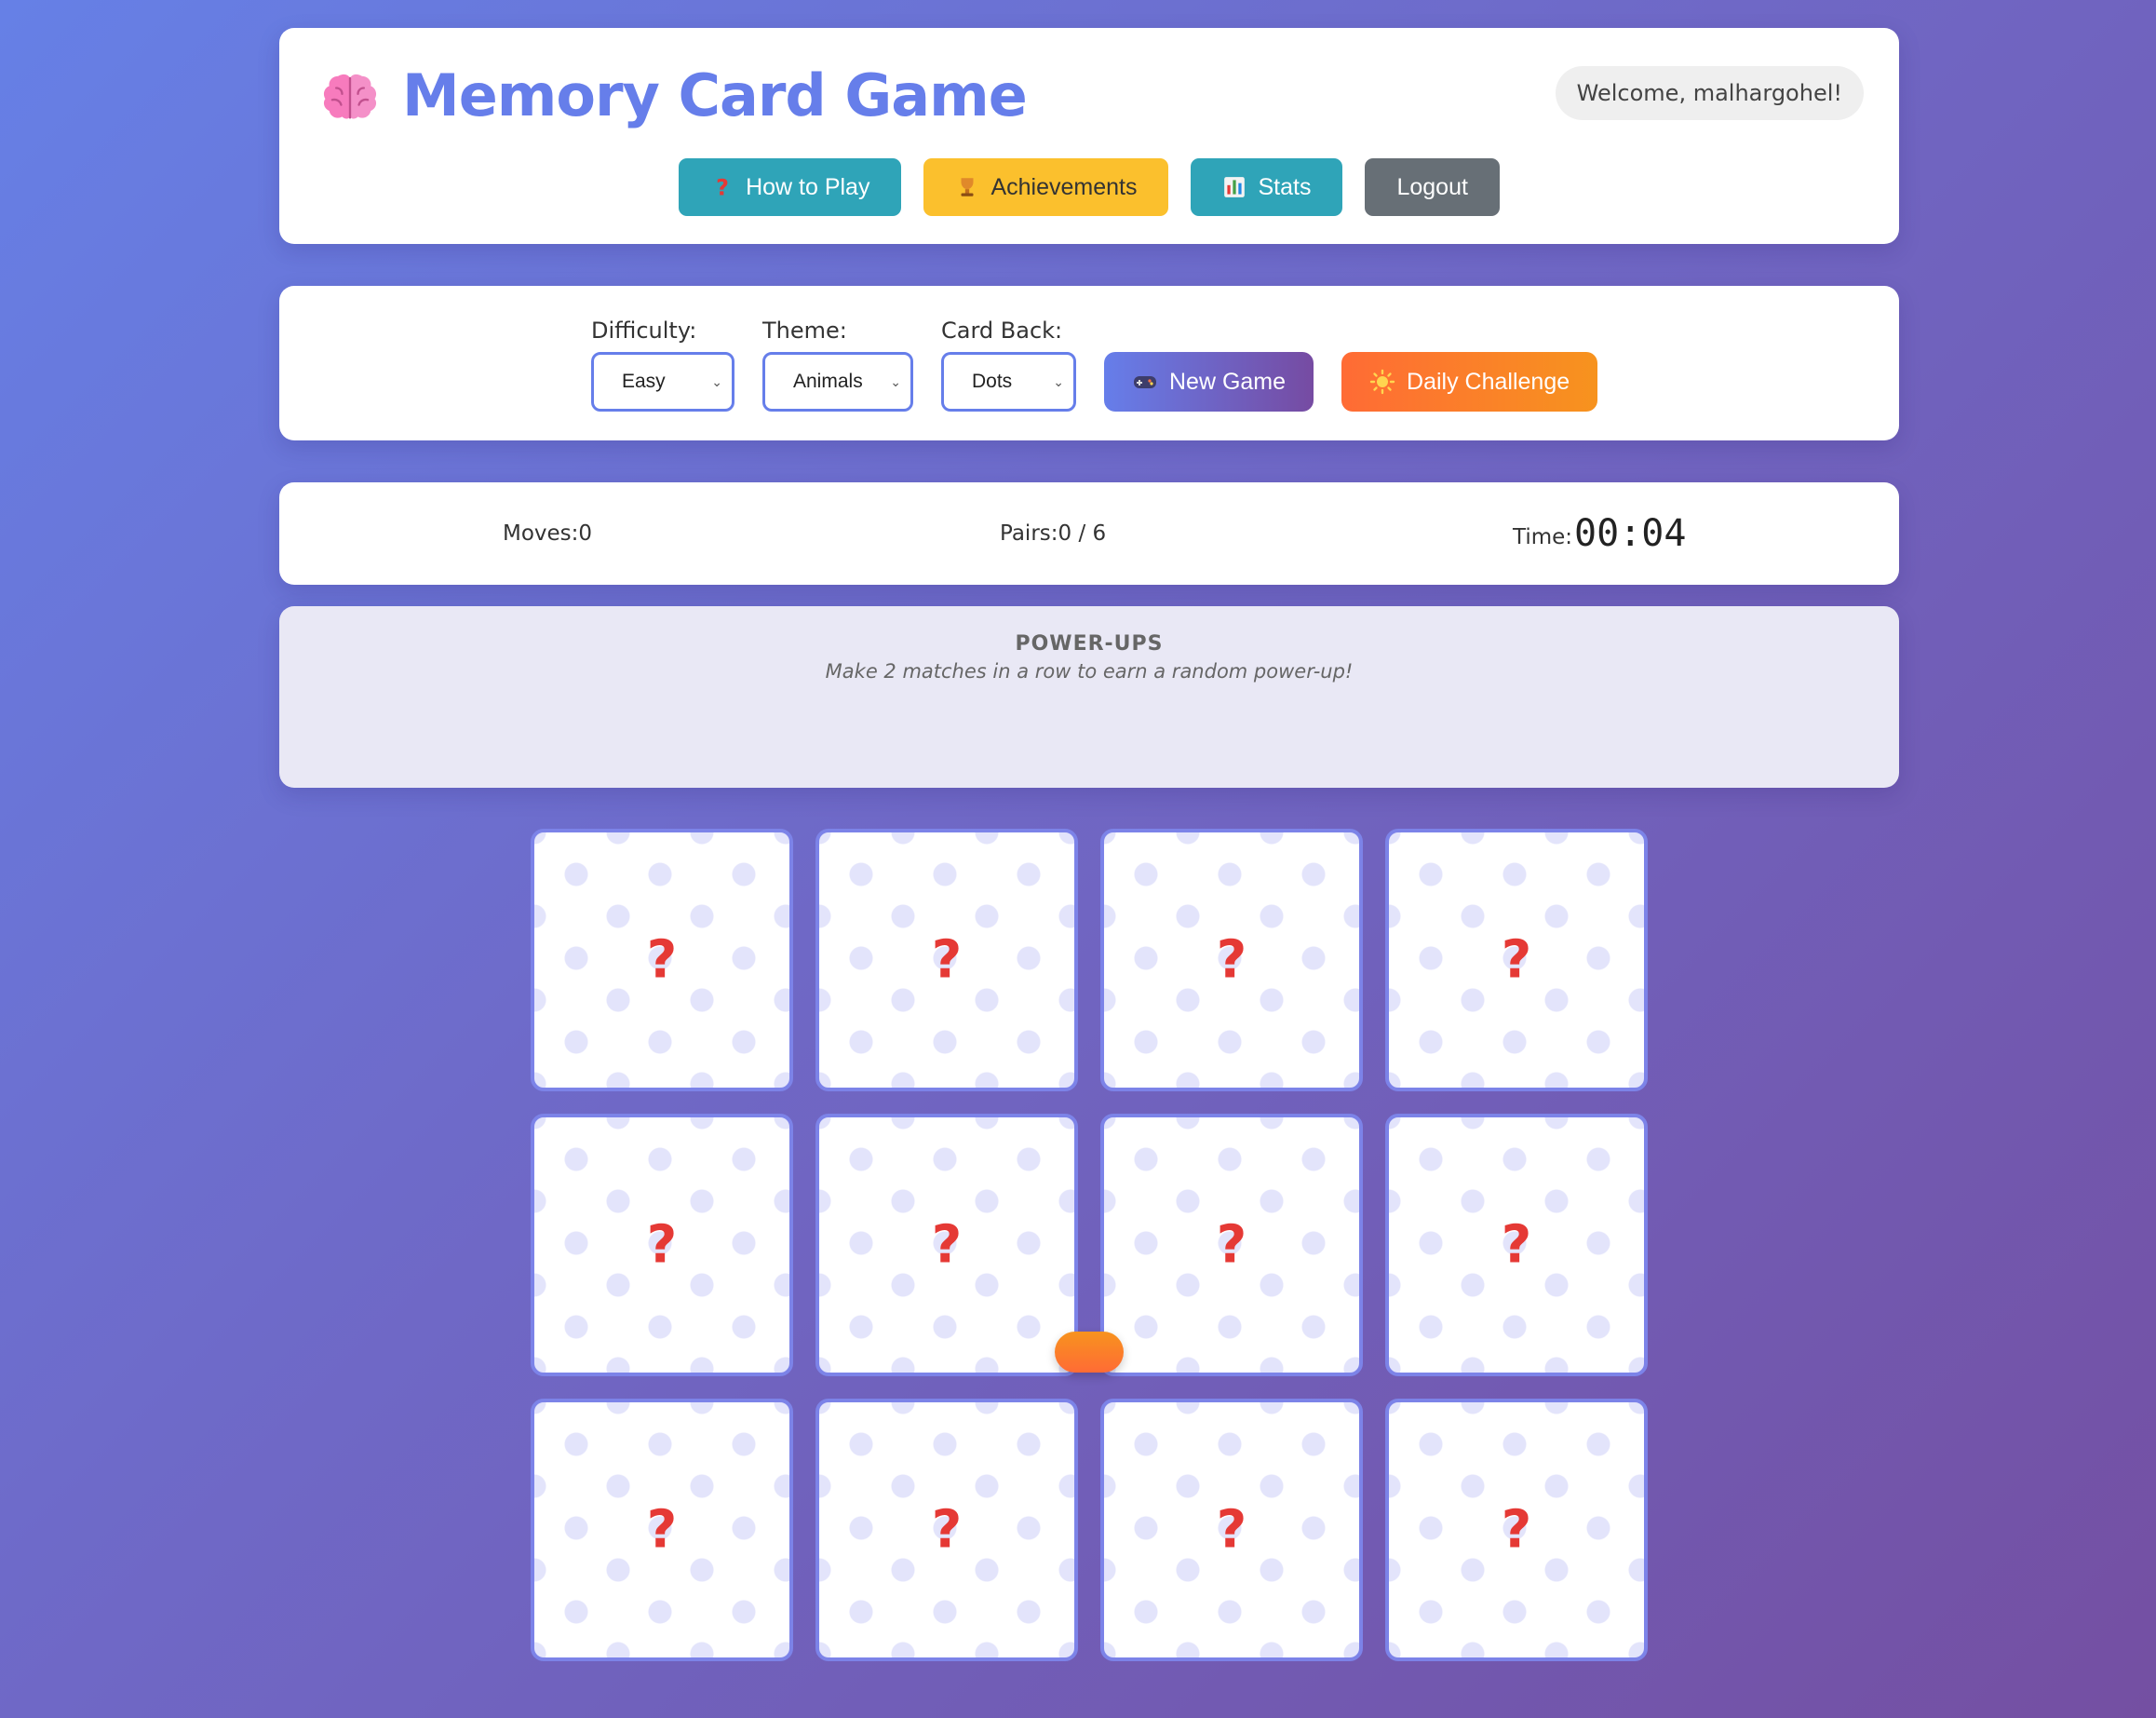 Image resolution: width=2156 pixels, height=1718 pixels. I want to click on difficulty-field: Difficulty: Easy ⌄, so click(662, 365).